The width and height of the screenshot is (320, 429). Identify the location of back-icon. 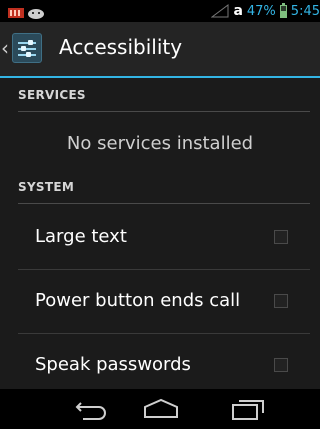
(90, 411).